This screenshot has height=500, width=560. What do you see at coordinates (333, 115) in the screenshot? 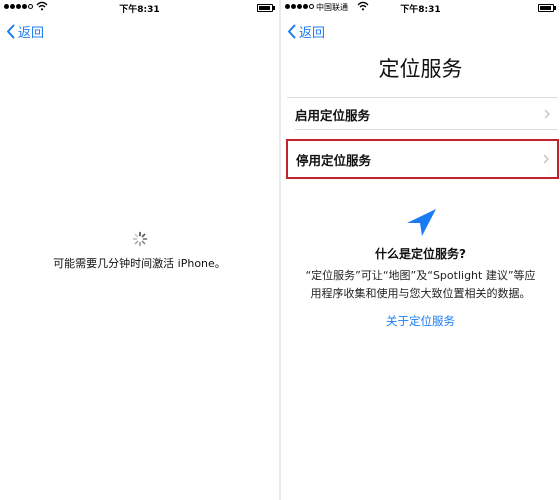
I see `enable-location-label: 启用定位服务` at bounding box center [333, 115].